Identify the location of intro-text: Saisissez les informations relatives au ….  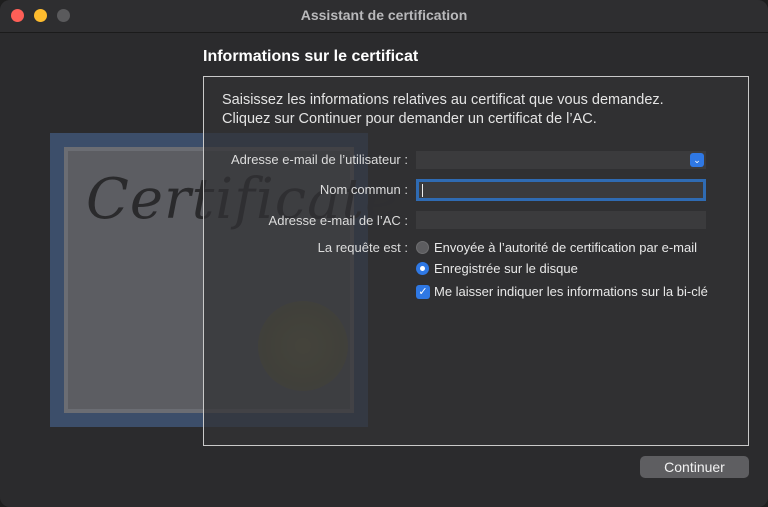
(443, 110).